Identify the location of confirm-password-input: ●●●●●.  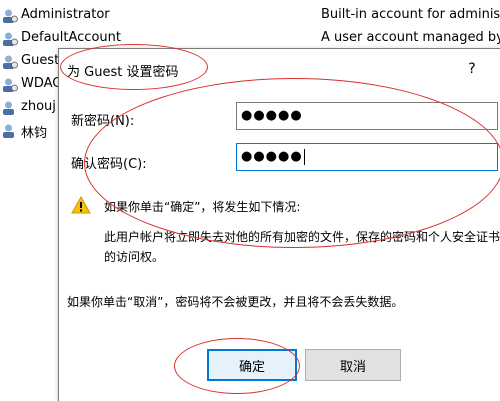
(367, 157).